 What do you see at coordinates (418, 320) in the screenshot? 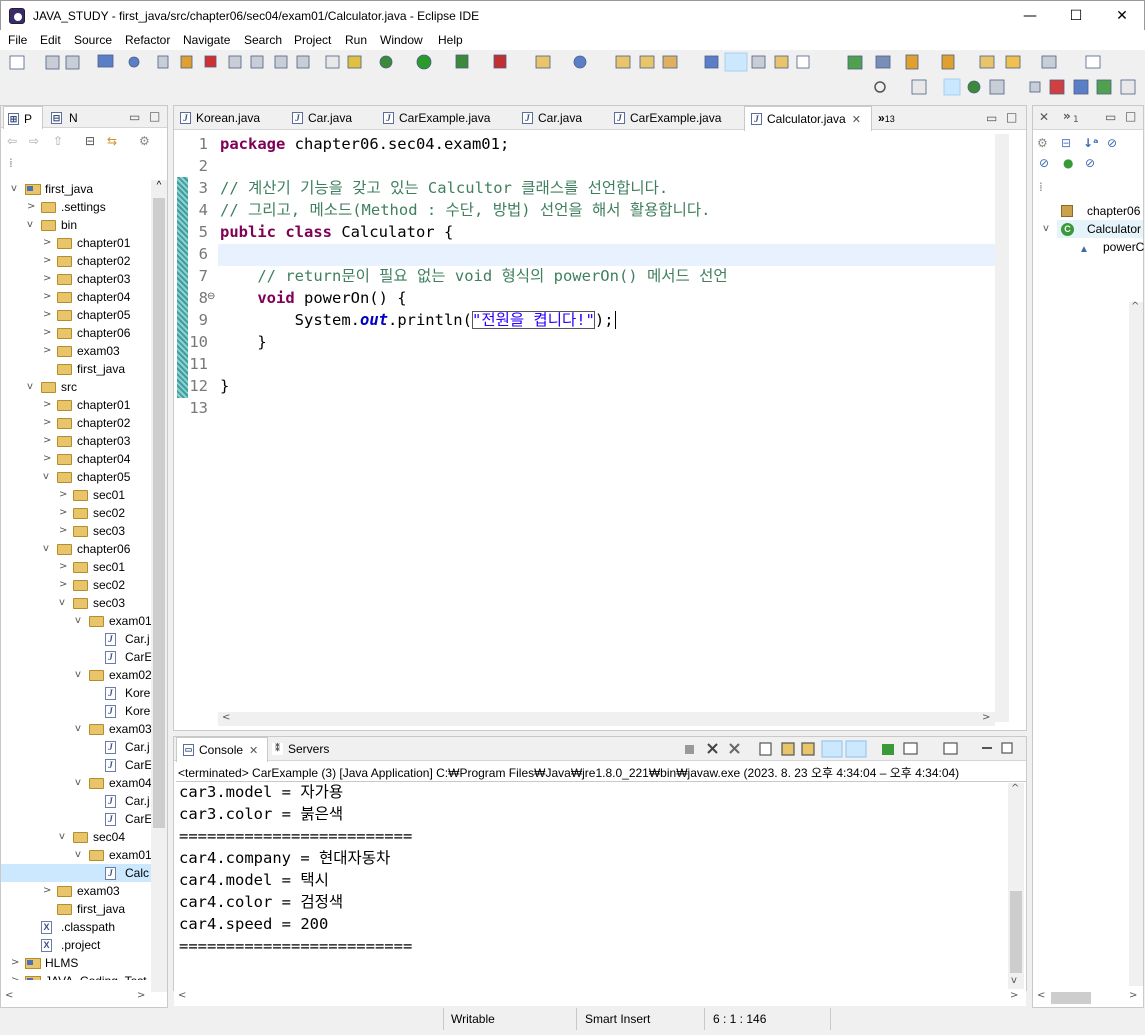
I see `code-line-9: System.out.println("전원을 켭니다!");` at bounding box center [418, 320].